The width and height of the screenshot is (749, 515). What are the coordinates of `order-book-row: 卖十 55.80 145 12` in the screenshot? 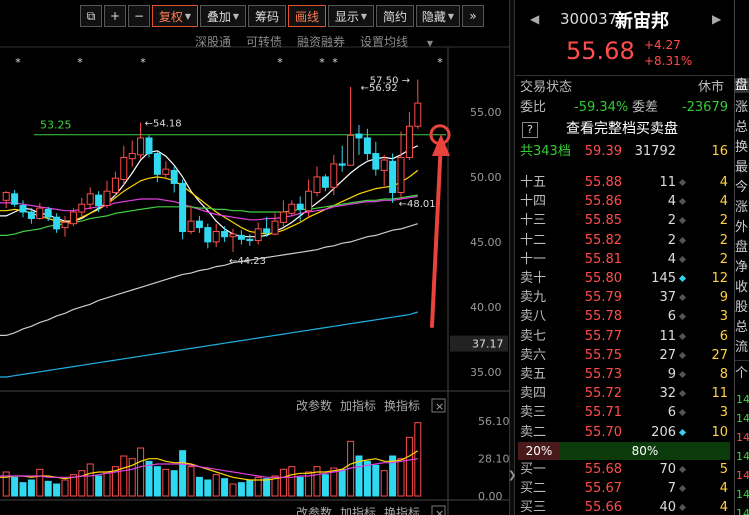 It's located at (625, 278).